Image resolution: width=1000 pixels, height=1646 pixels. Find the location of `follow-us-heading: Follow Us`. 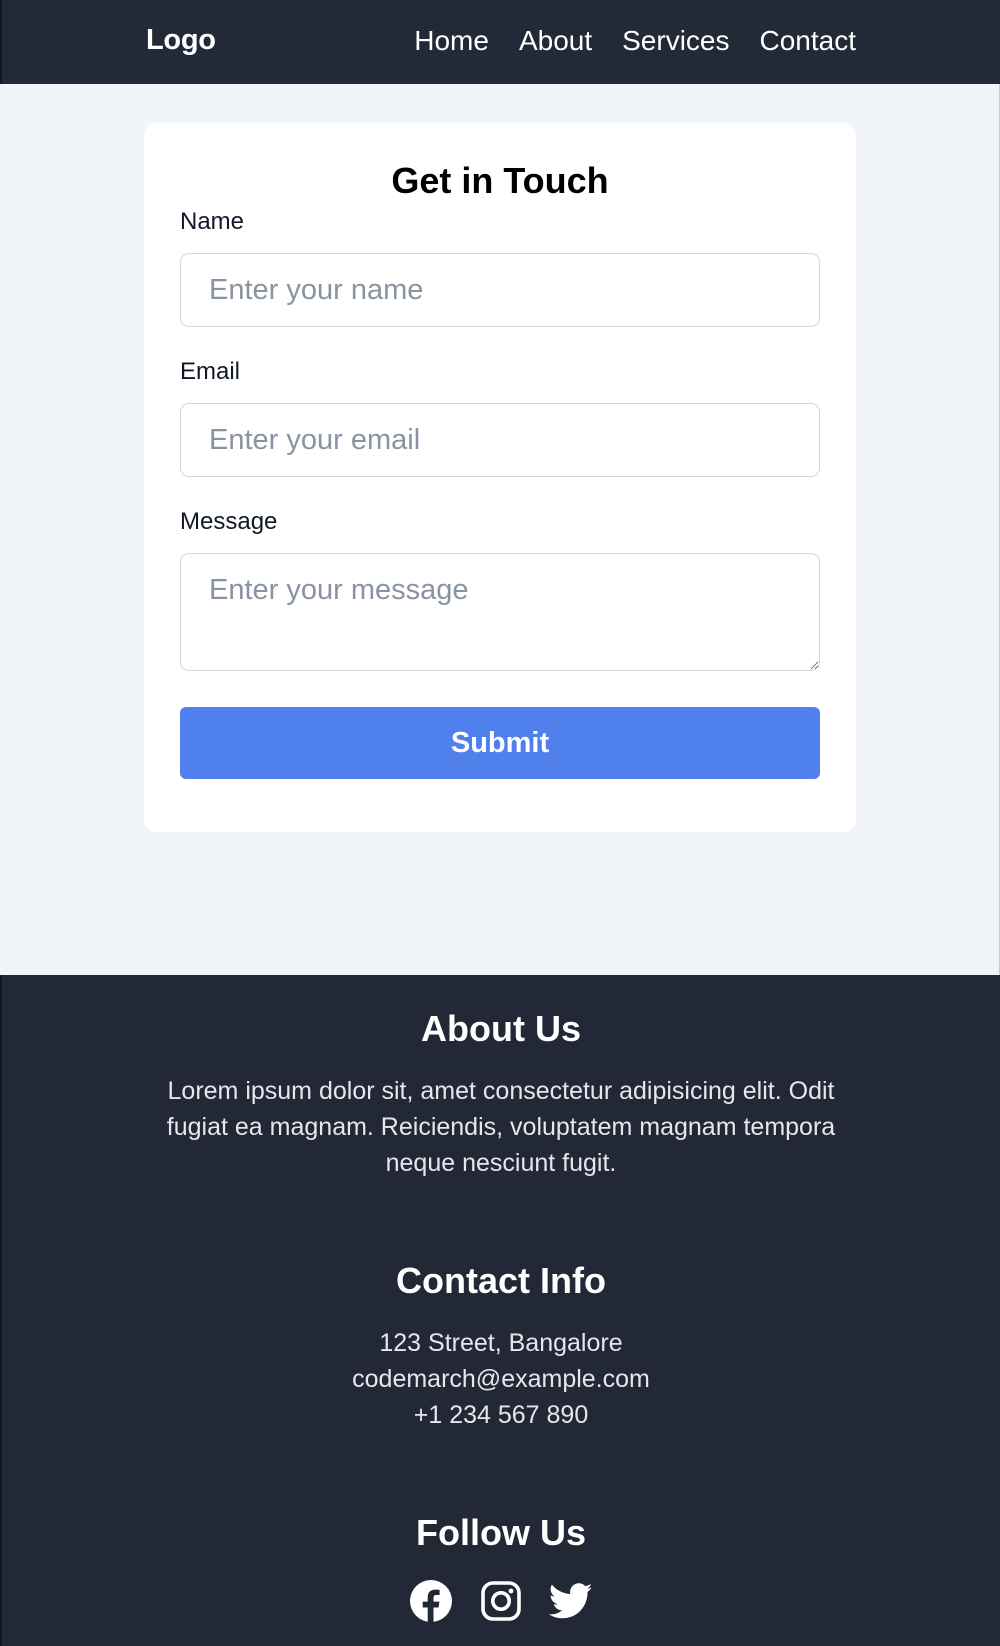

follow-us-heading: Follow Us is located at coordinates (501, 1532).